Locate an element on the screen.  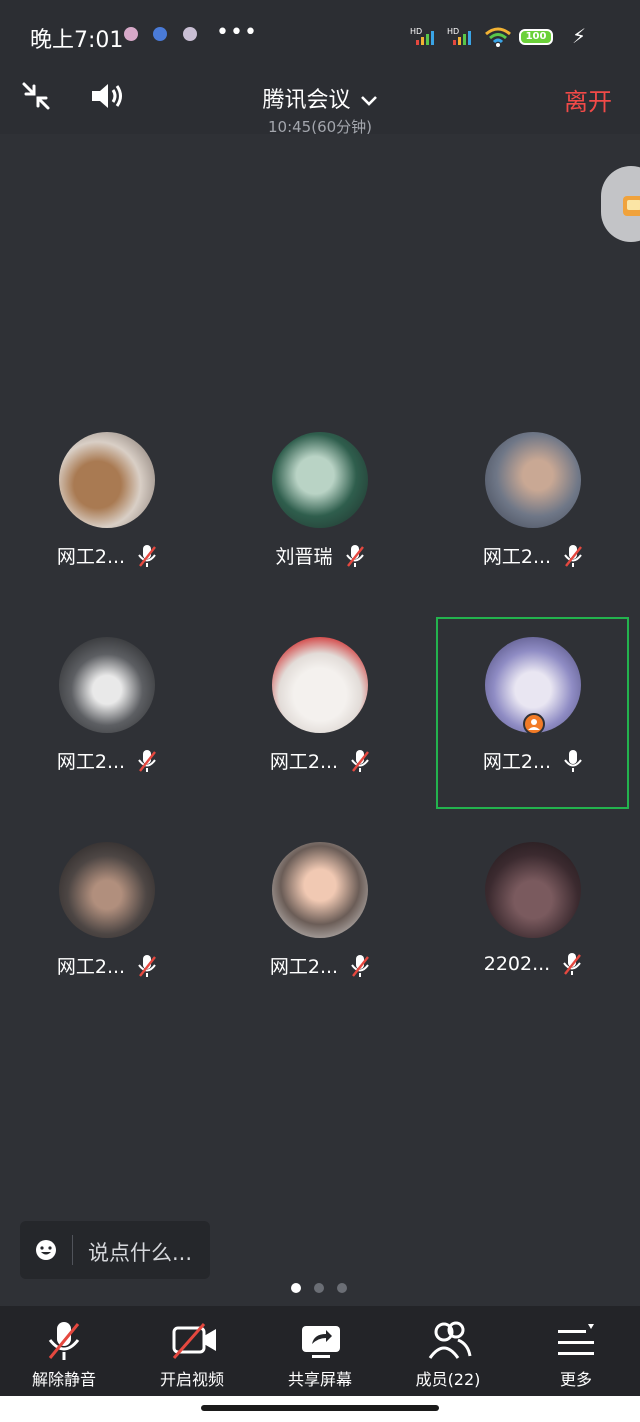
members-button: 成员(22) is located at coordinates (448, 1351).